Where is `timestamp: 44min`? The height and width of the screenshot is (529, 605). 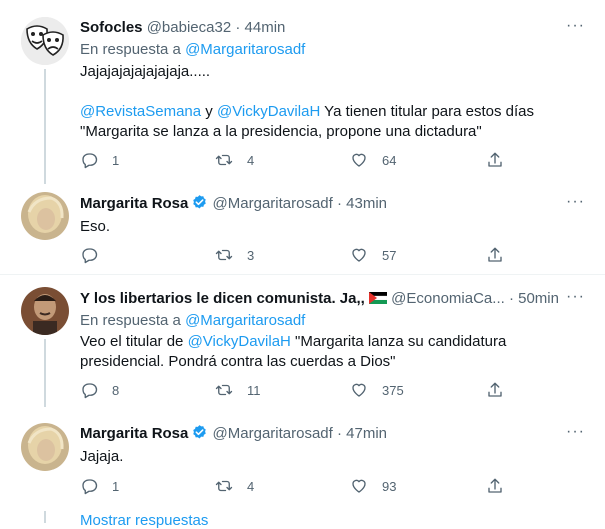
timestamp: 44min is located at coordinates (265, 27).